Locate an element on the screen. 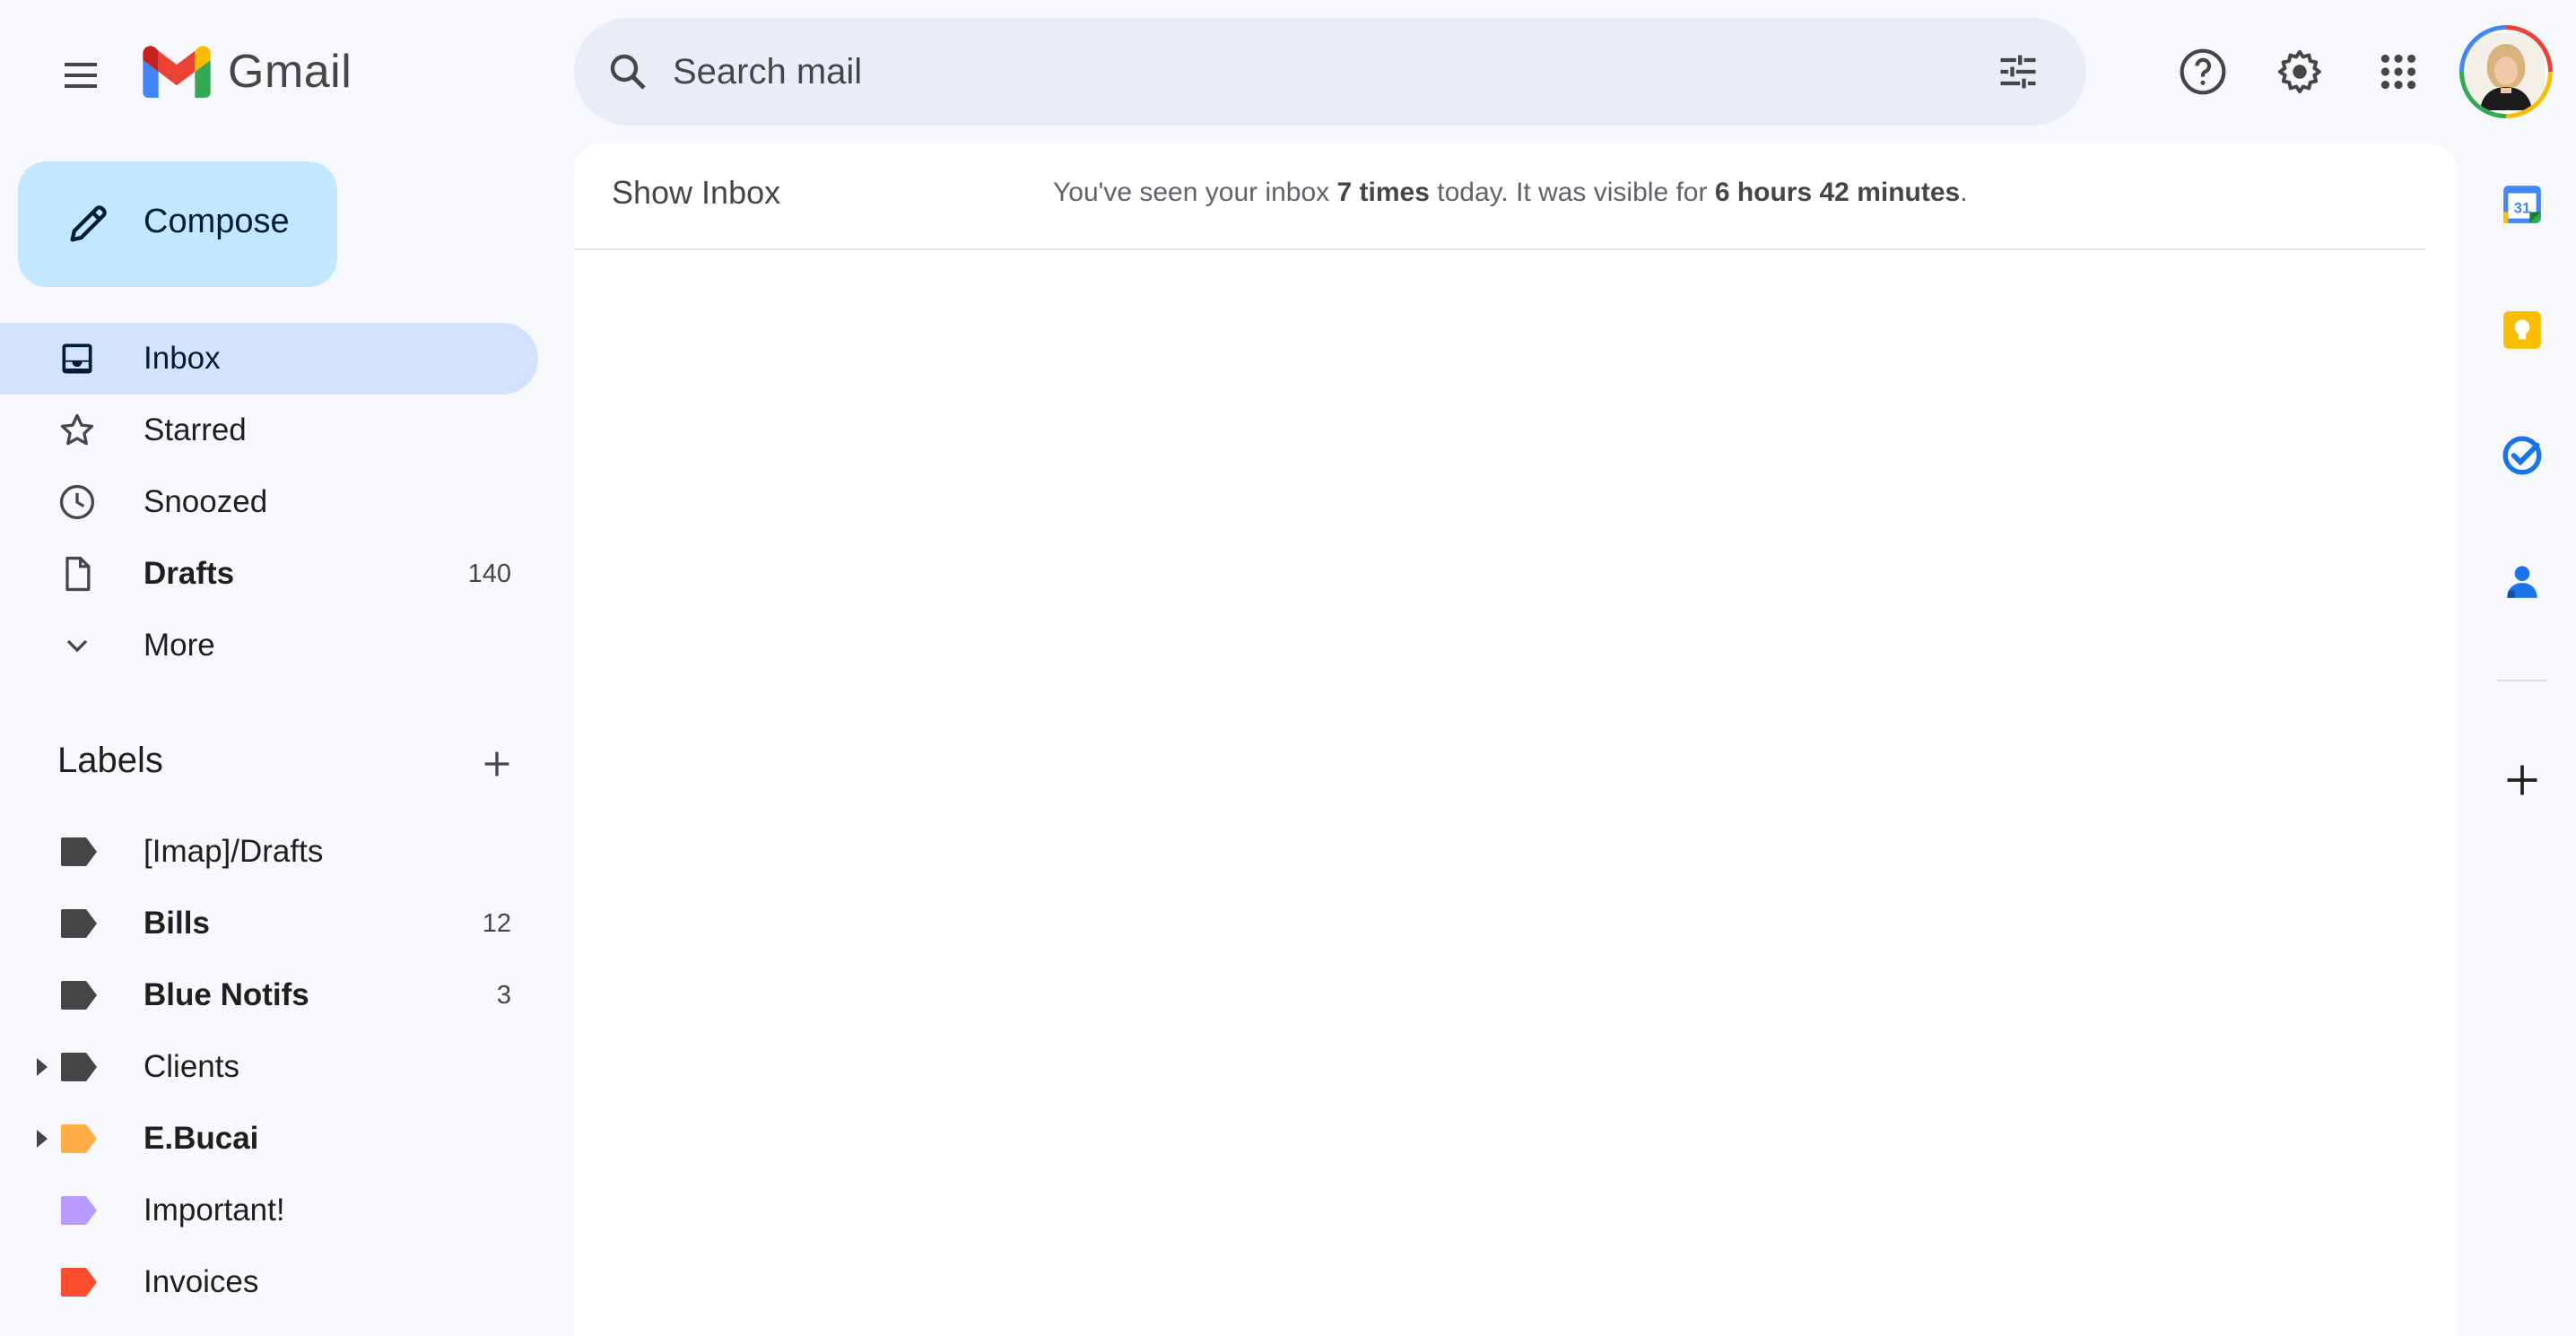  compose-button: Compose is located at coordinates (177, 224).